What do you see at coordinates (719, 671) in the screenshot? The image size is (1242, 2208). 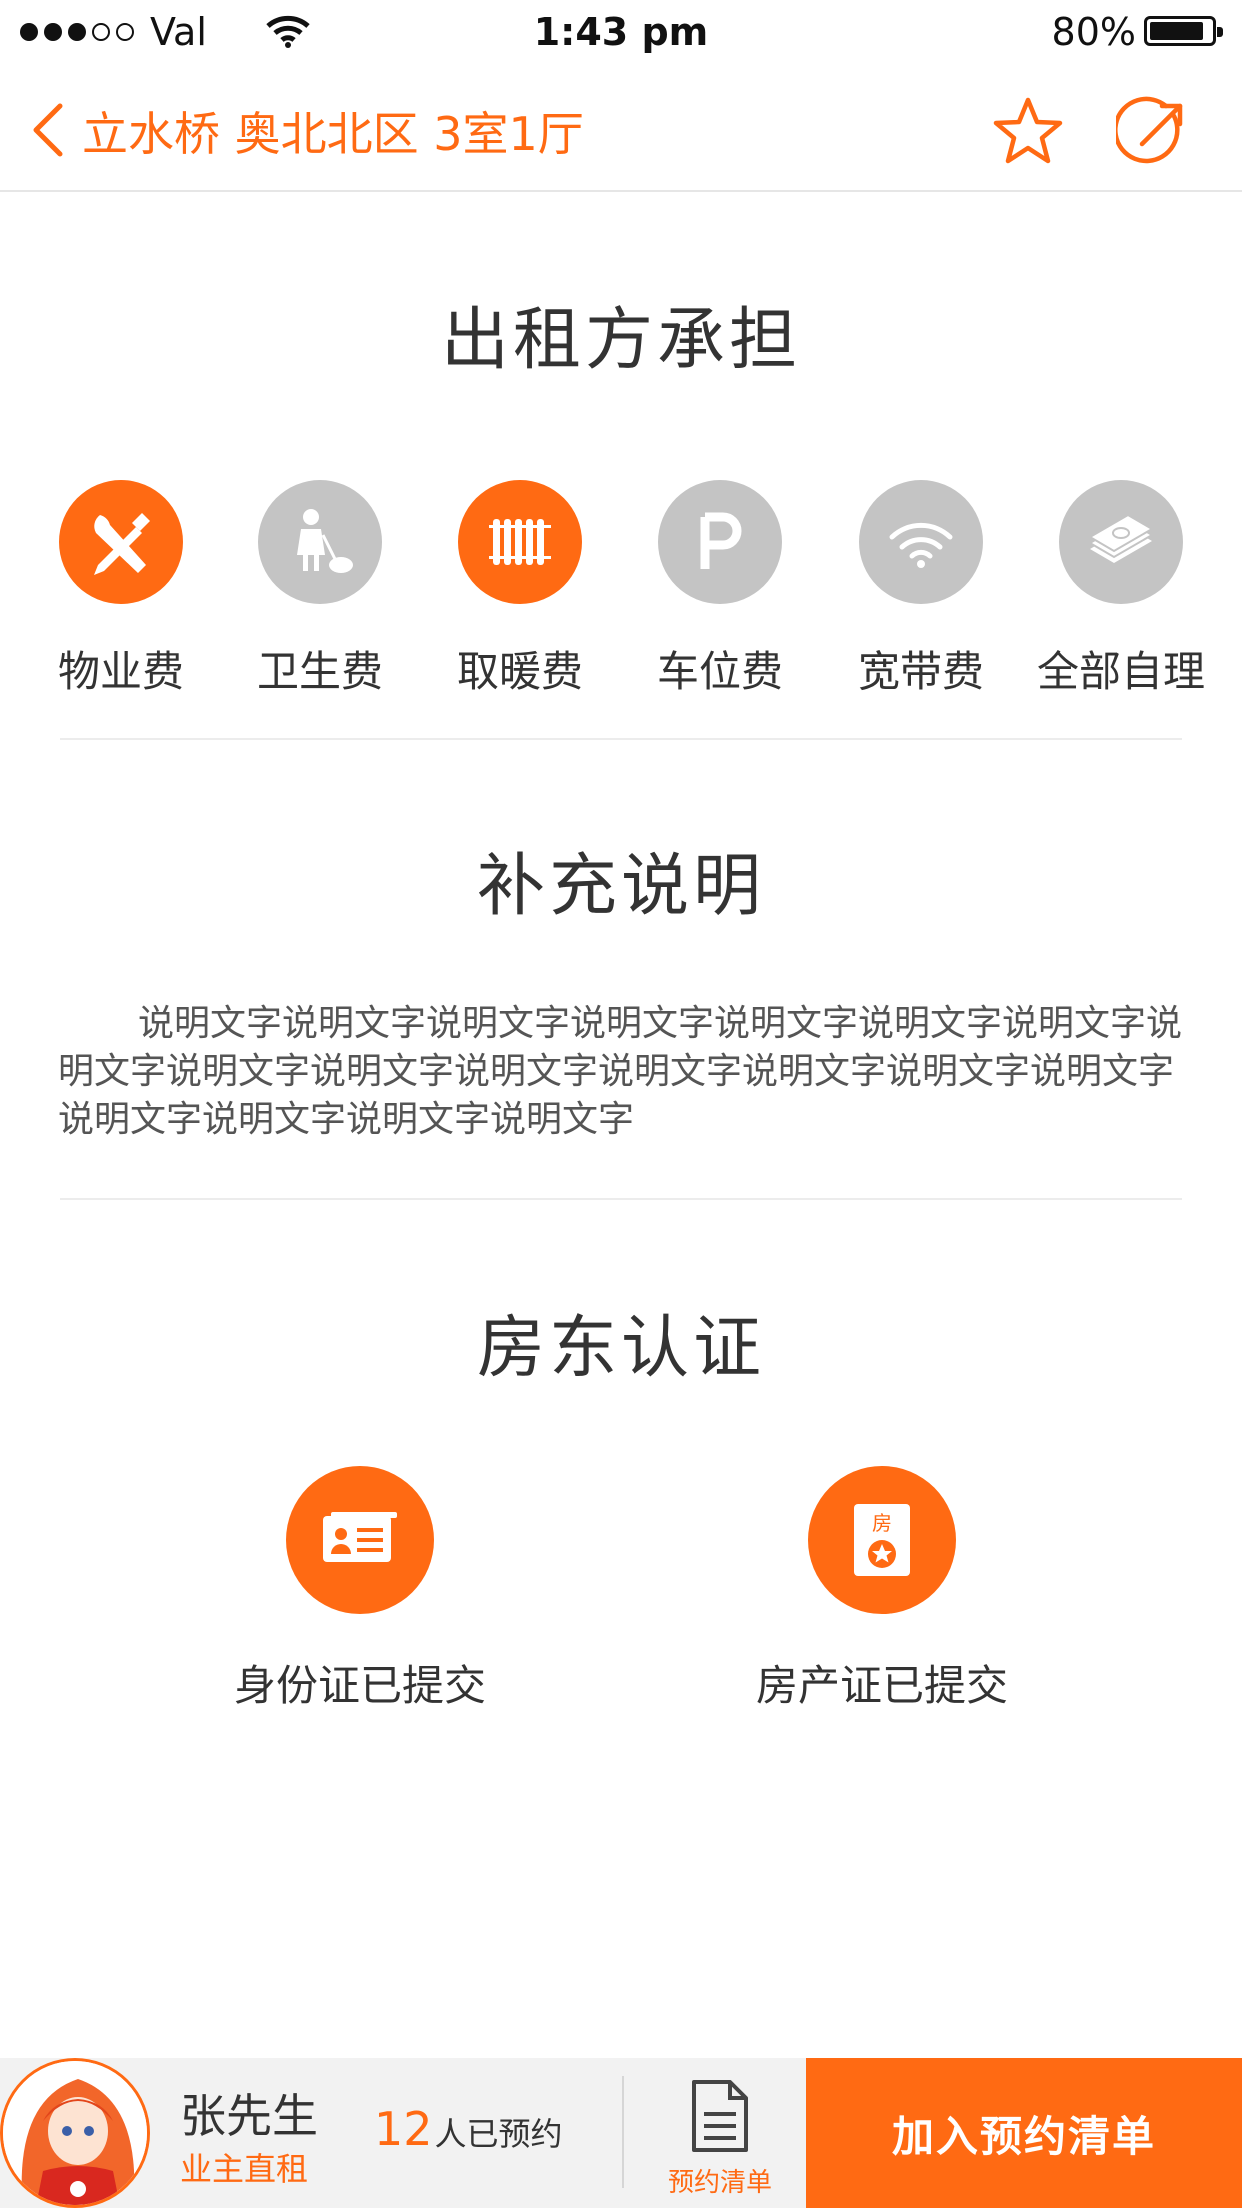 I see `fee-label: 车位费` at bounding box center [719, 671].